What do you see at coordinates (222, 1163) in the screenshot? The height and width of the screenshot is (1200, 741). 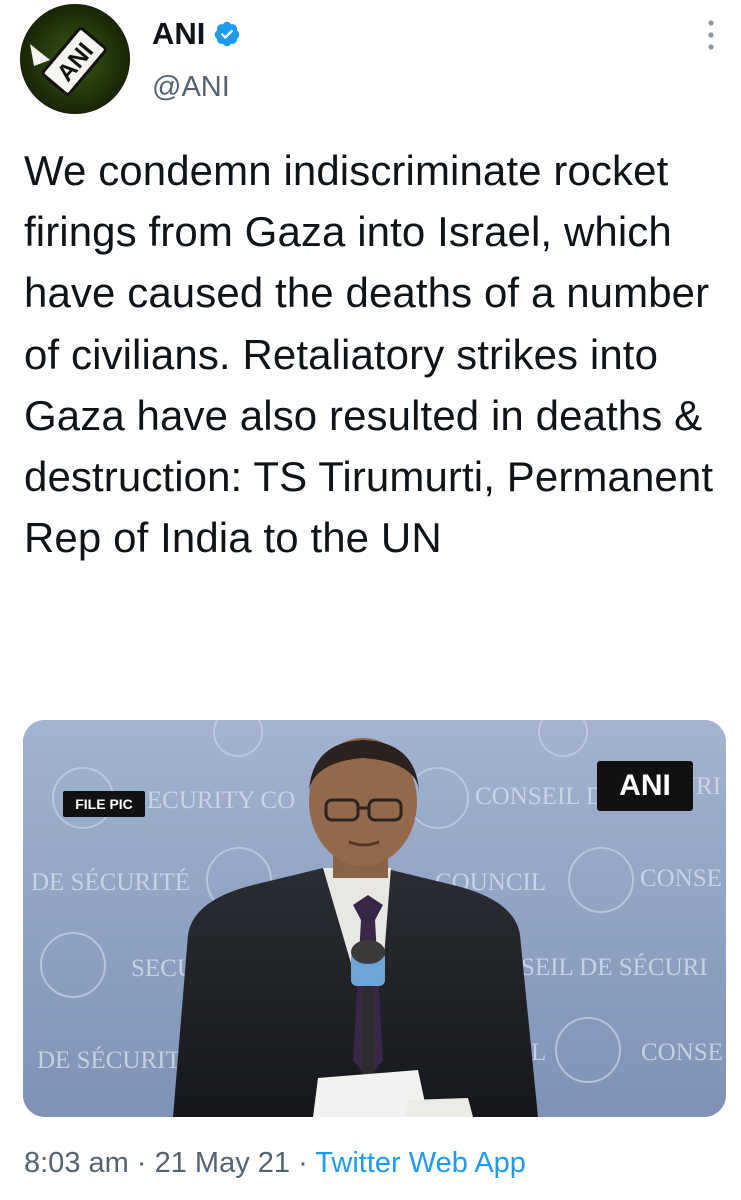 I see `tweet-date: 21 May 21` at bounding box center [222, 1163].